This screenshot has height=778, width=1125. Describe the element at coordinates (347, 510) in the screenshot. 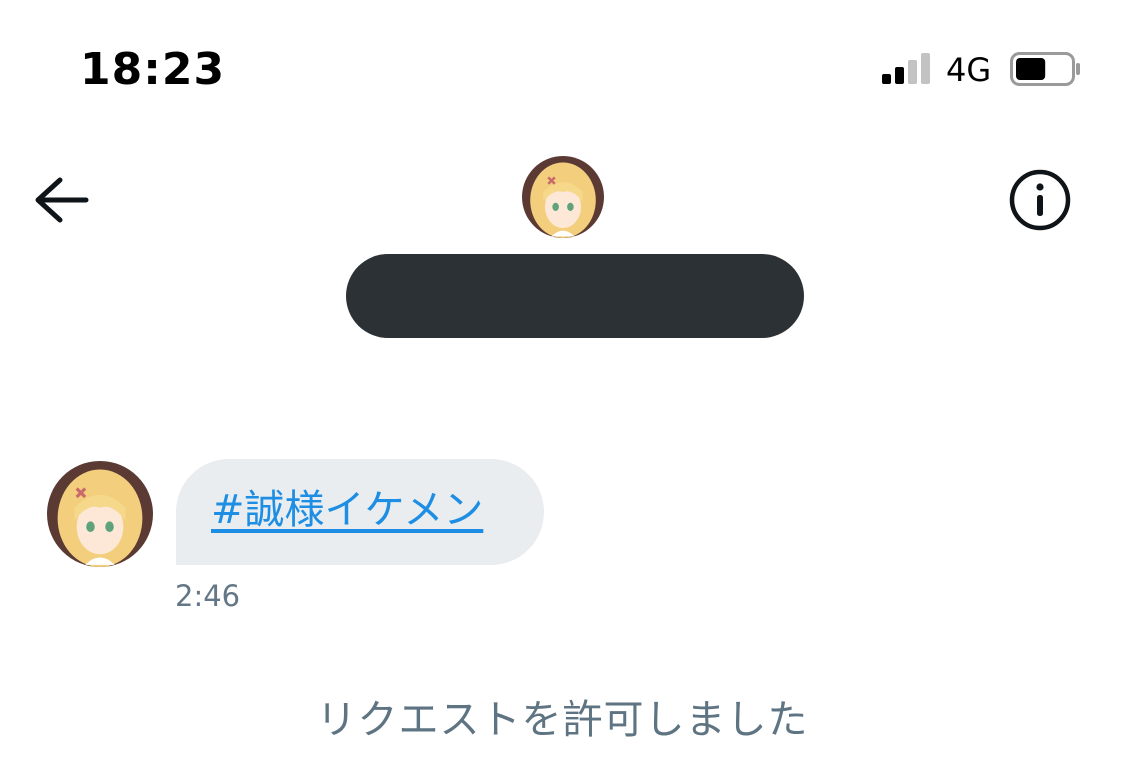

I see `hashtag-link: #誠様イケメン` at that location.